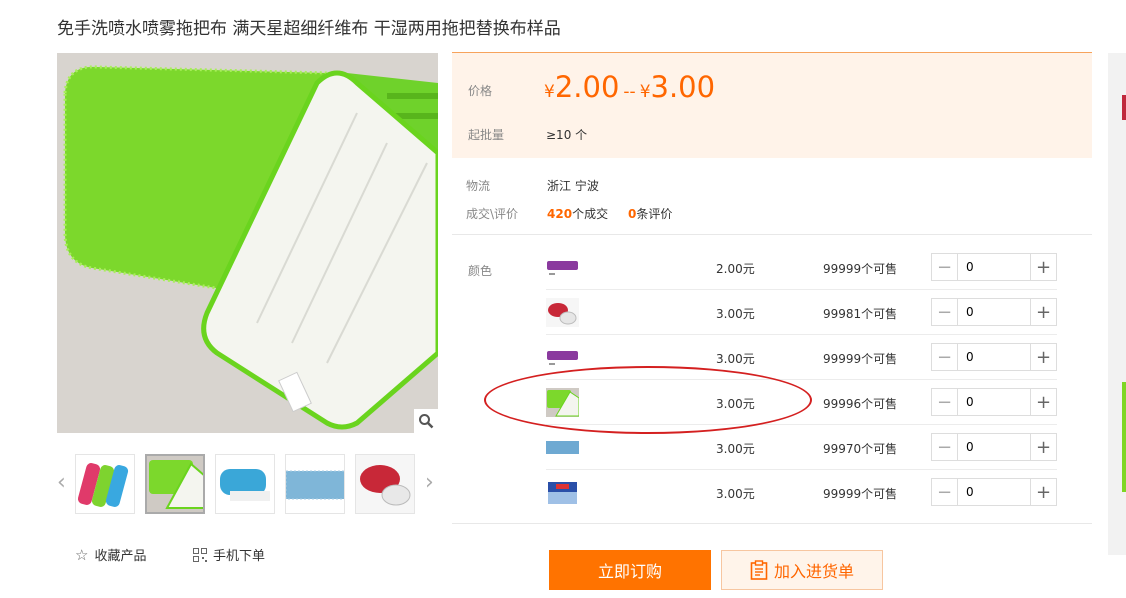 The width and height of the screenshot is (1126, 598). Describe the element at coordinates (567, 135) in the screenshot. I see `moq-value: ≥10 个` at that location.